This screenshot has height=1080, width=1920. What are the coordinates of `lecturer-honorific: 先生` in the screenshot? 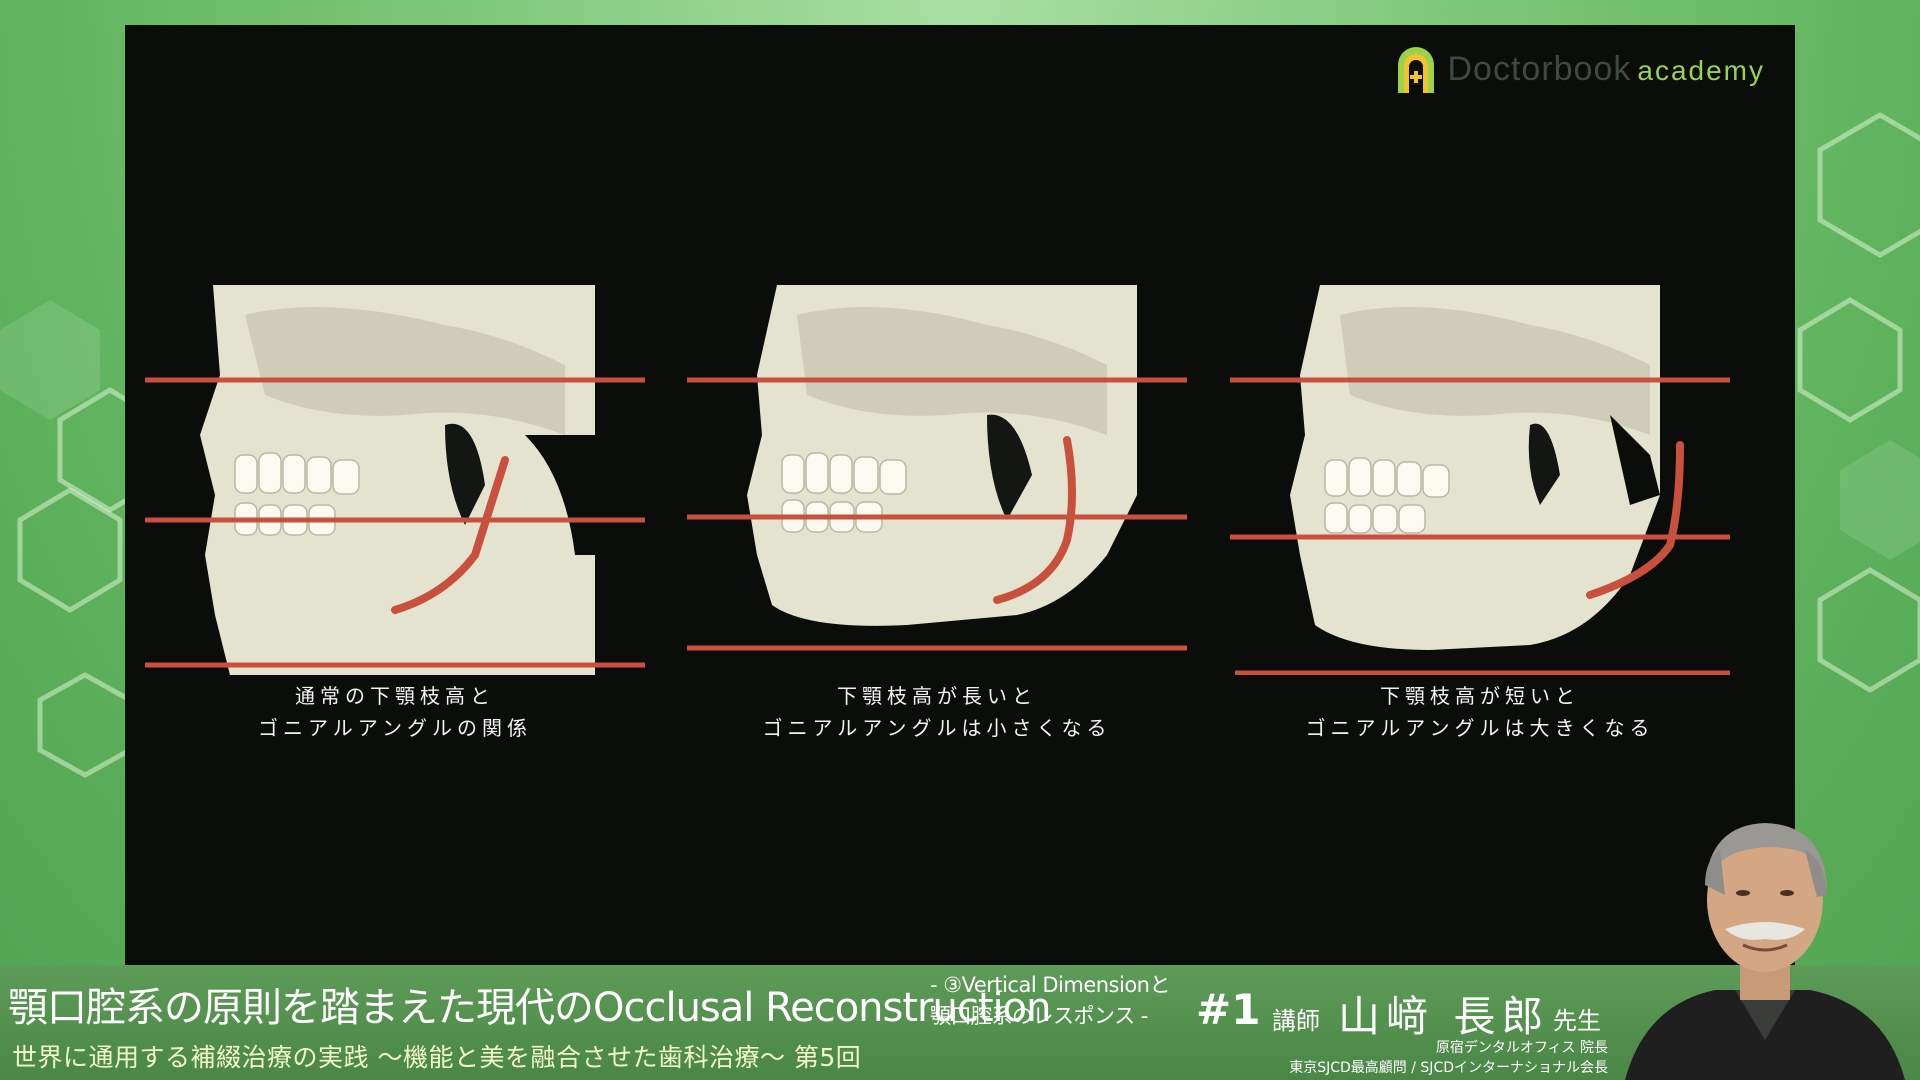 It's located at (1577, 1021).